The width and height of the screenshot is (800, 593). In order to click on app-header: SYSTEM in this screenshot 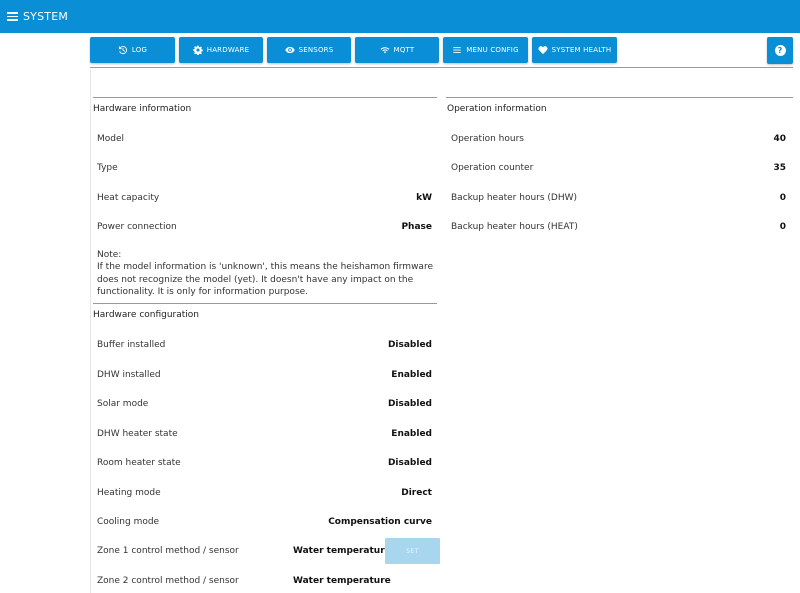, I will do `click(400, 16)`.